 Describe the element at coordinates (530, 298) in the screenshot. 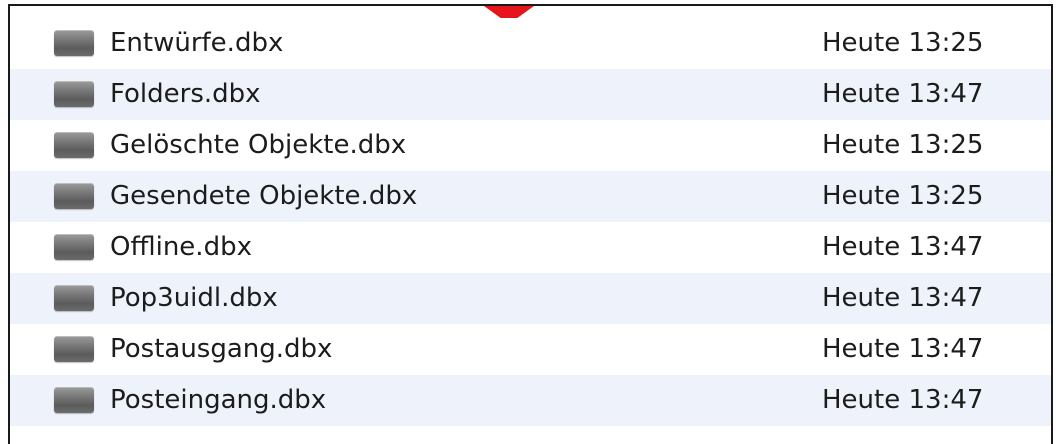

I see `list-item: Pop3uidl.dbx Heute 13:47` at that location.